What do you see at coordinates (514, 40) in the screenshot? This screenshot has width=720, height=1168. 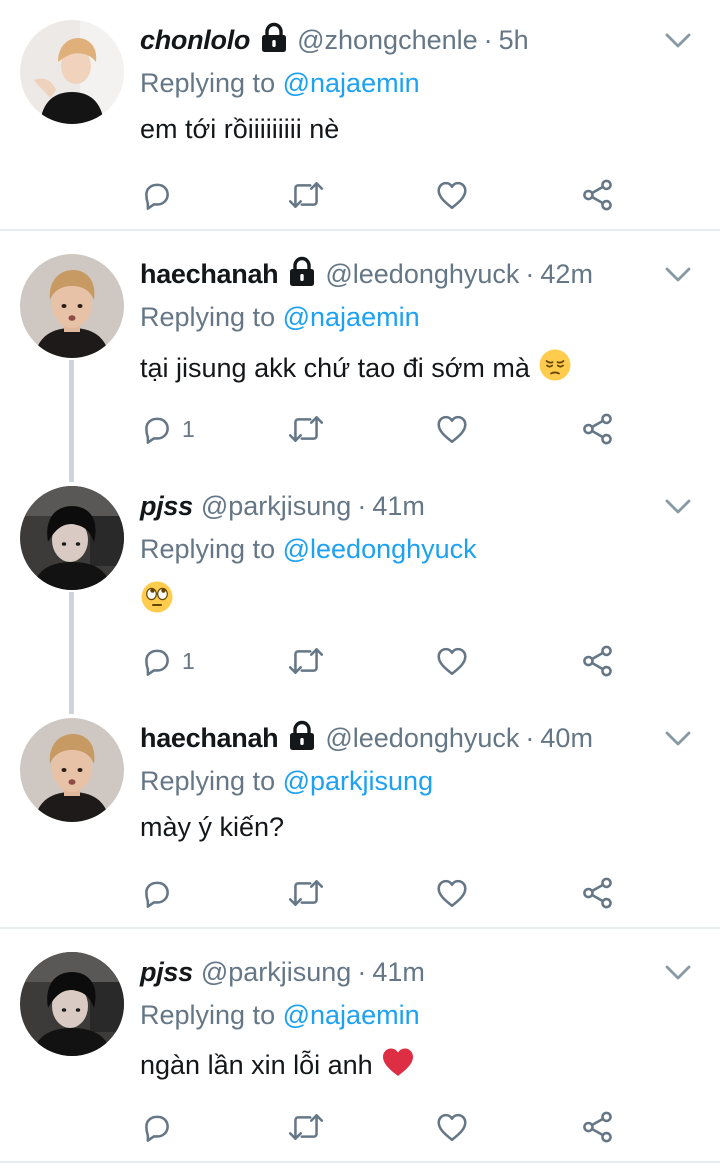 I see `timestamp: 5h` at bounding box center [514, 40].